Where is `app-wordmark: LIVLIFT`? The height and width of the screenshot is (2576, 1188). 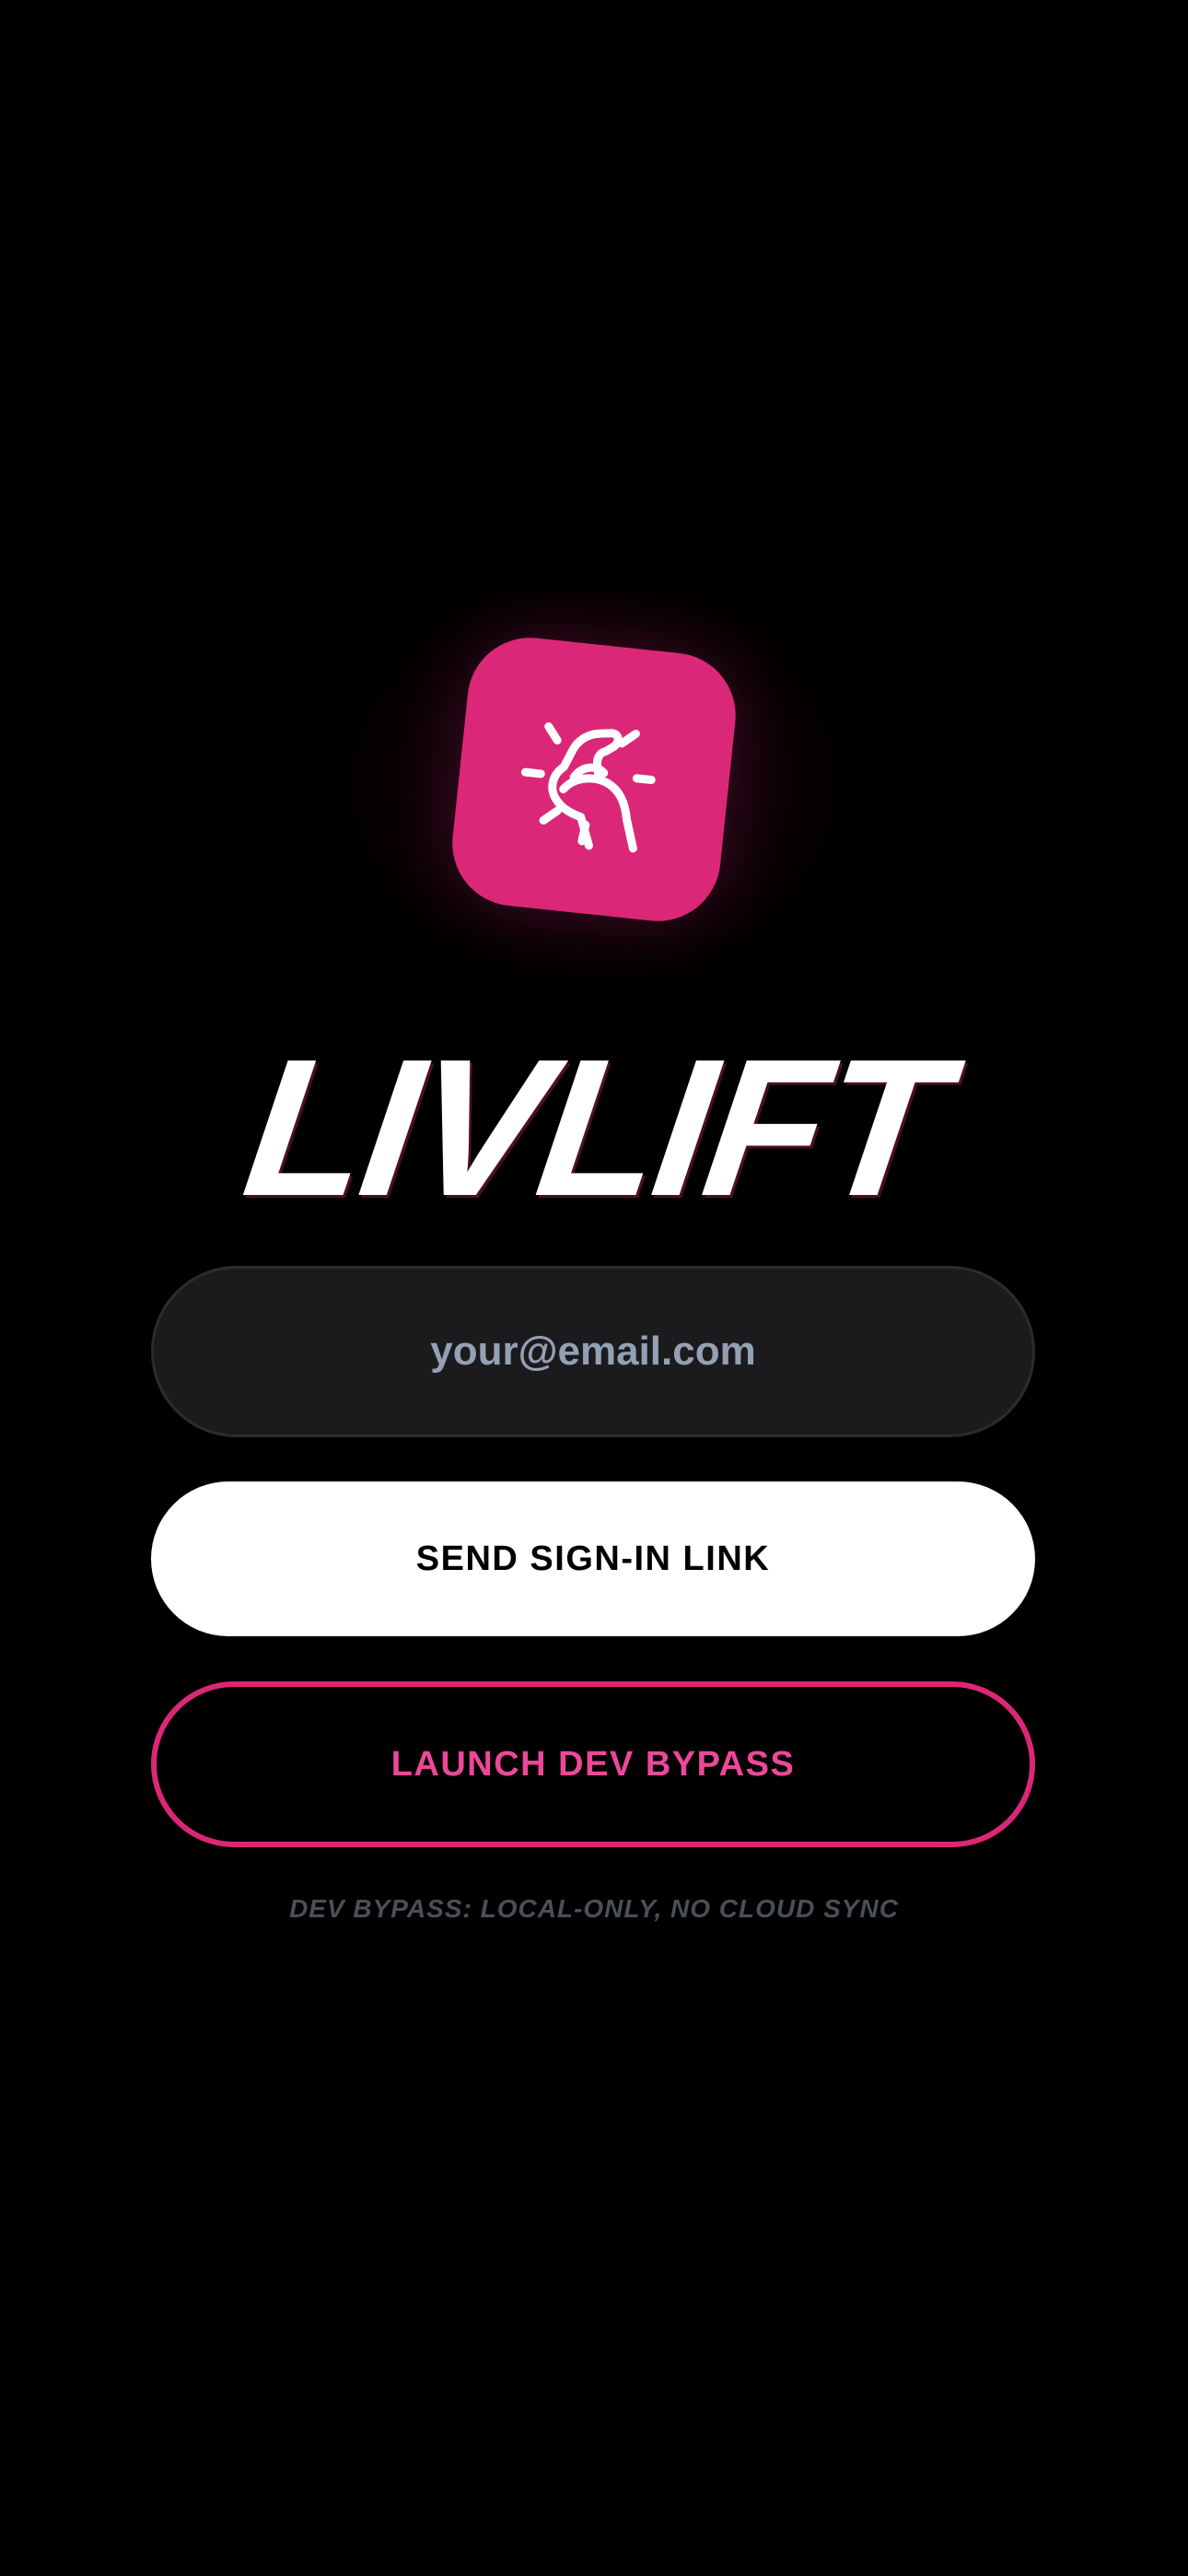 app-wordmark: LIVLIFT is located at coordinates (594, 1127).